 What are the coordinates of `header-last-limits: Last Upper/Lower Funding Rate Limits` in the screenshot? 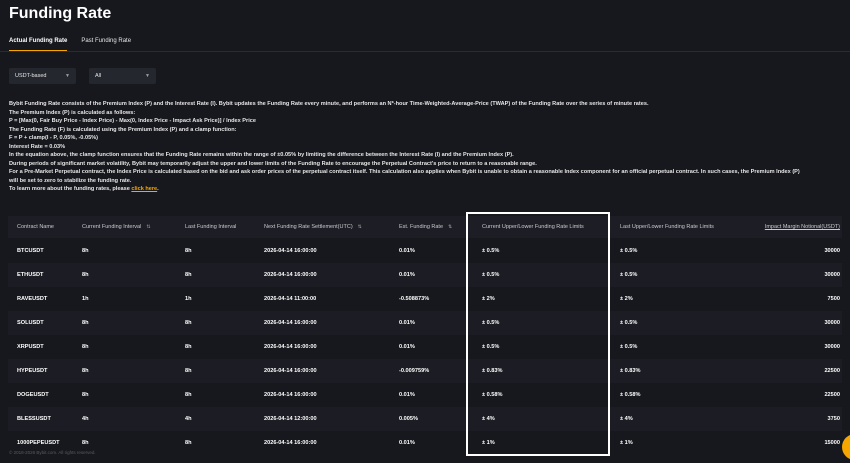 It's located at (667, 227).